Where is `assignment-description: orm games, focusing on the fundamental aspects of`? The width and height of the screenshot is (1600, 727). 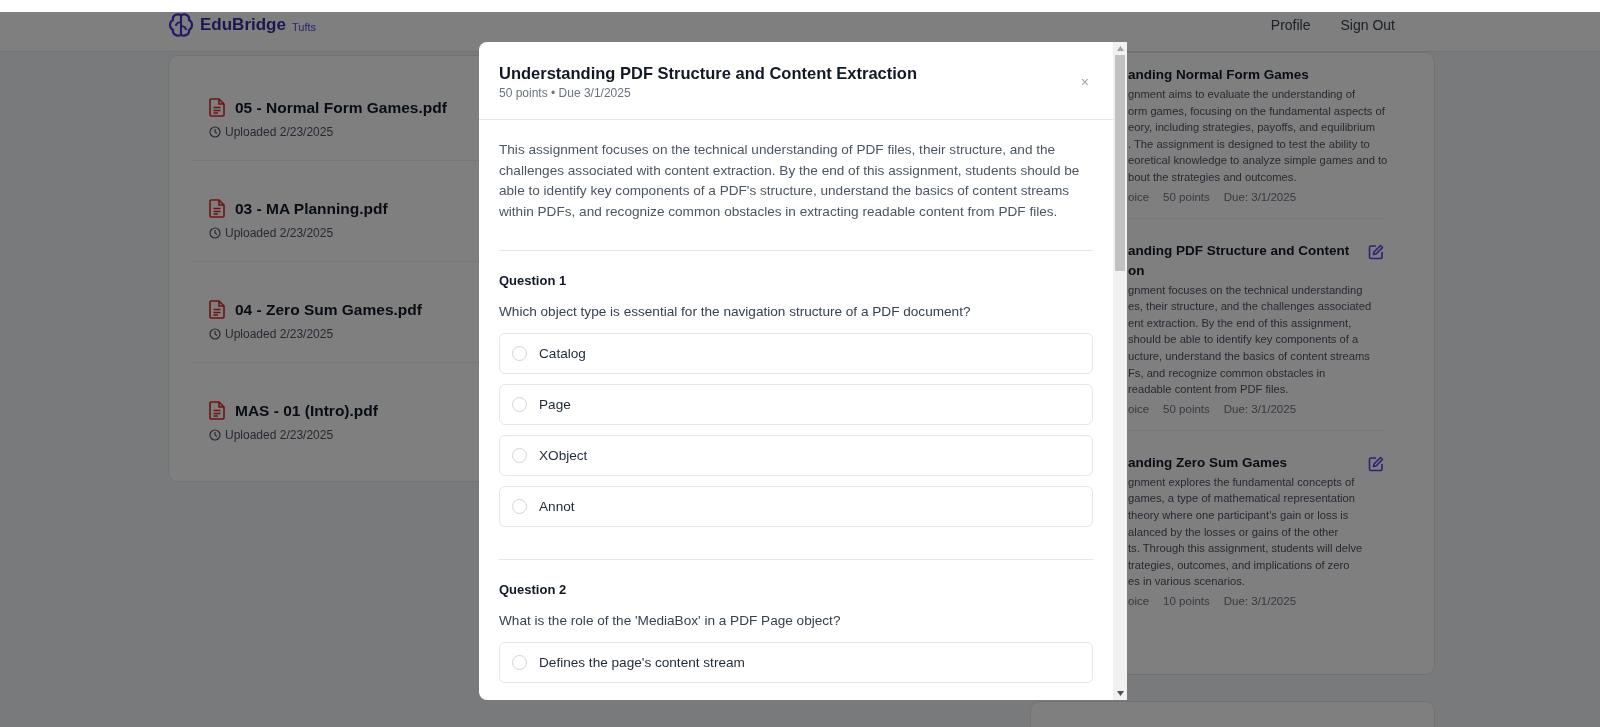
assignment-description: orm games, focusing on the fundamental aspects of is located at coordinates (1256, 111).